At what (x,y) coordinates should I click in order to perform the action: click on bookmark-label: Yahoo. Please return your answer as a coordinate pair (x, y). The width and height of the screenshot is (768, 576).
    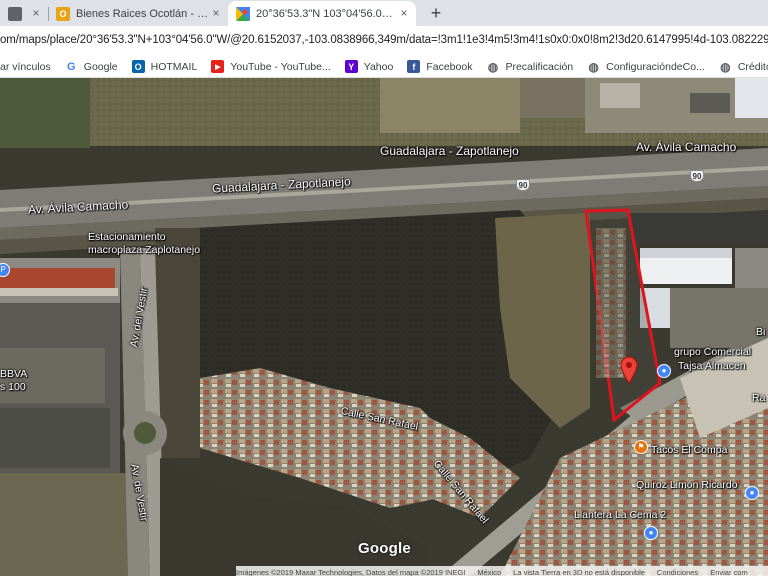
    Looking at the image, I should click on (378, 66).